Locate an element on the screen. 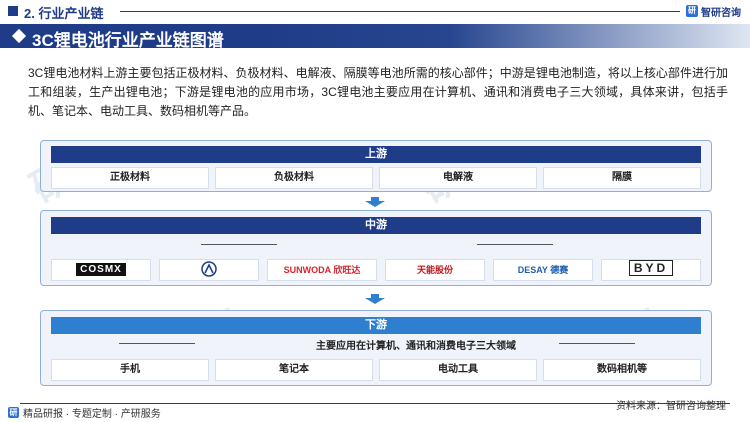 The height and width of the screenshot is (422, 750). logo-text: 智研咨询 is located at coordinates (721, 13).